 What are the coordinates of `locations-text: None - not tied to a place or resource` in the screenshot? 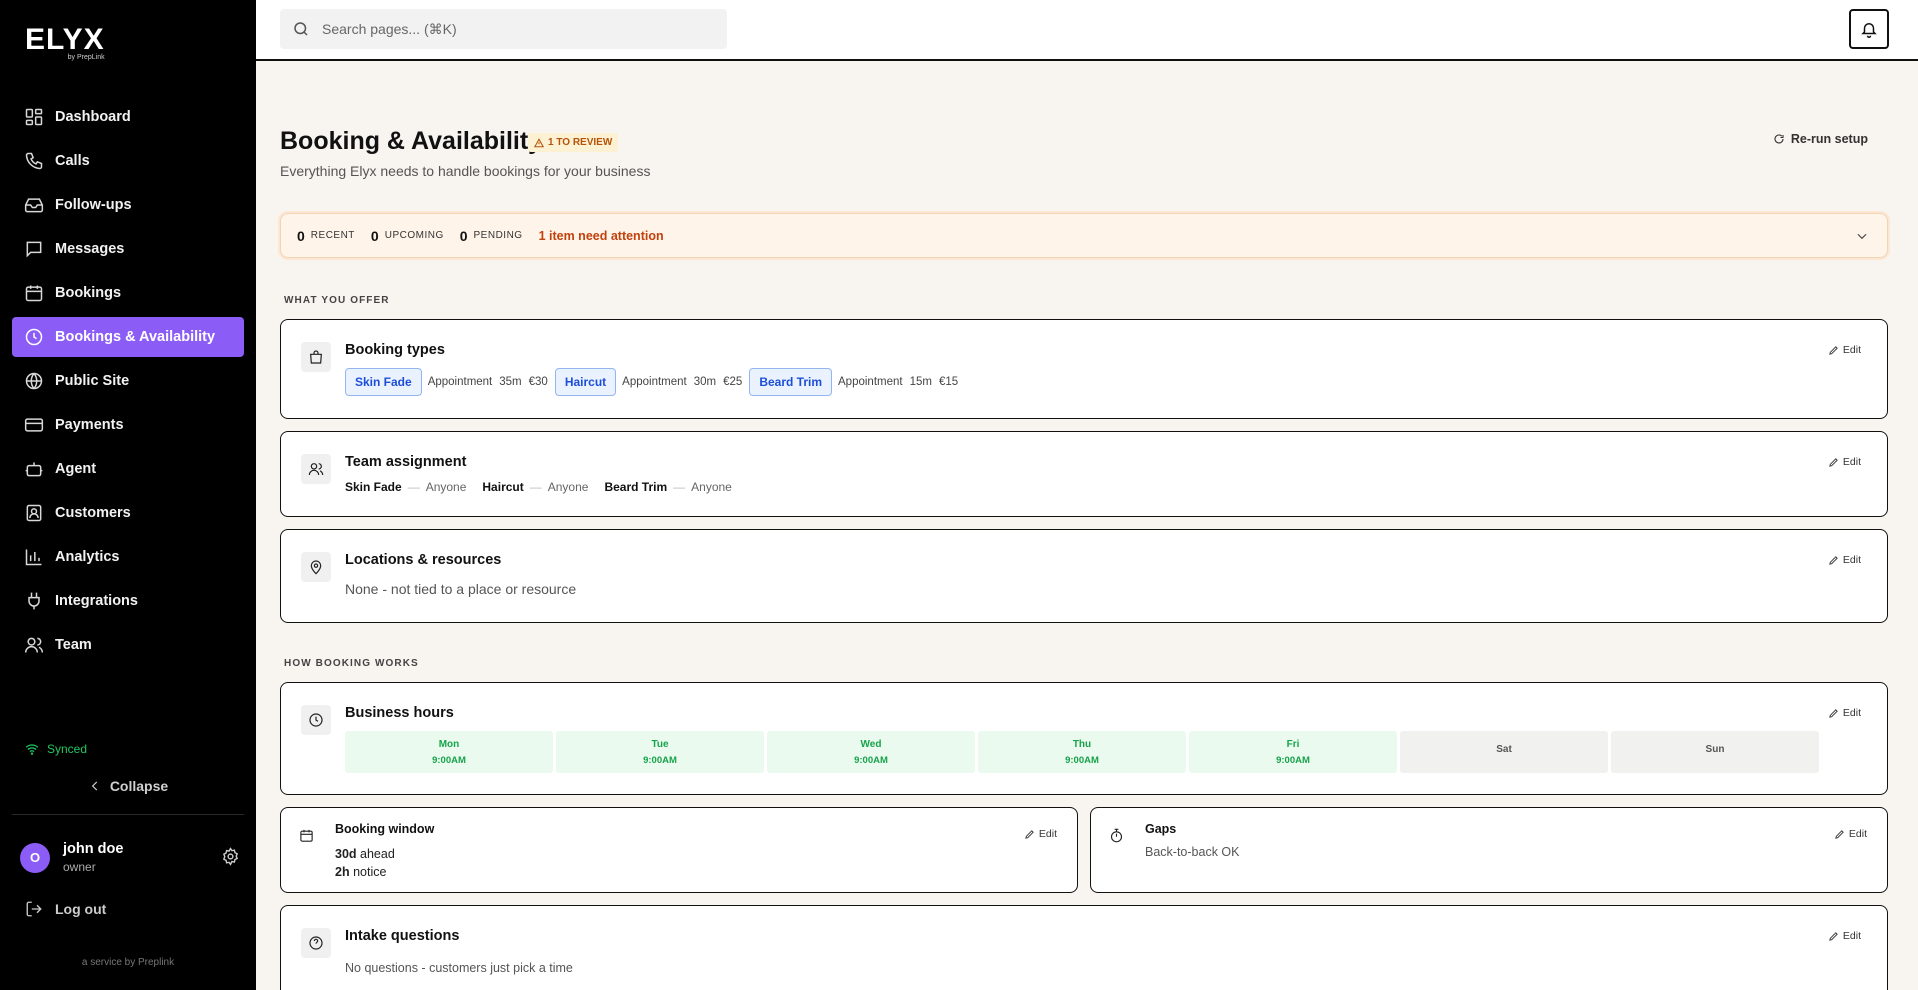 It's located at (461, 589).